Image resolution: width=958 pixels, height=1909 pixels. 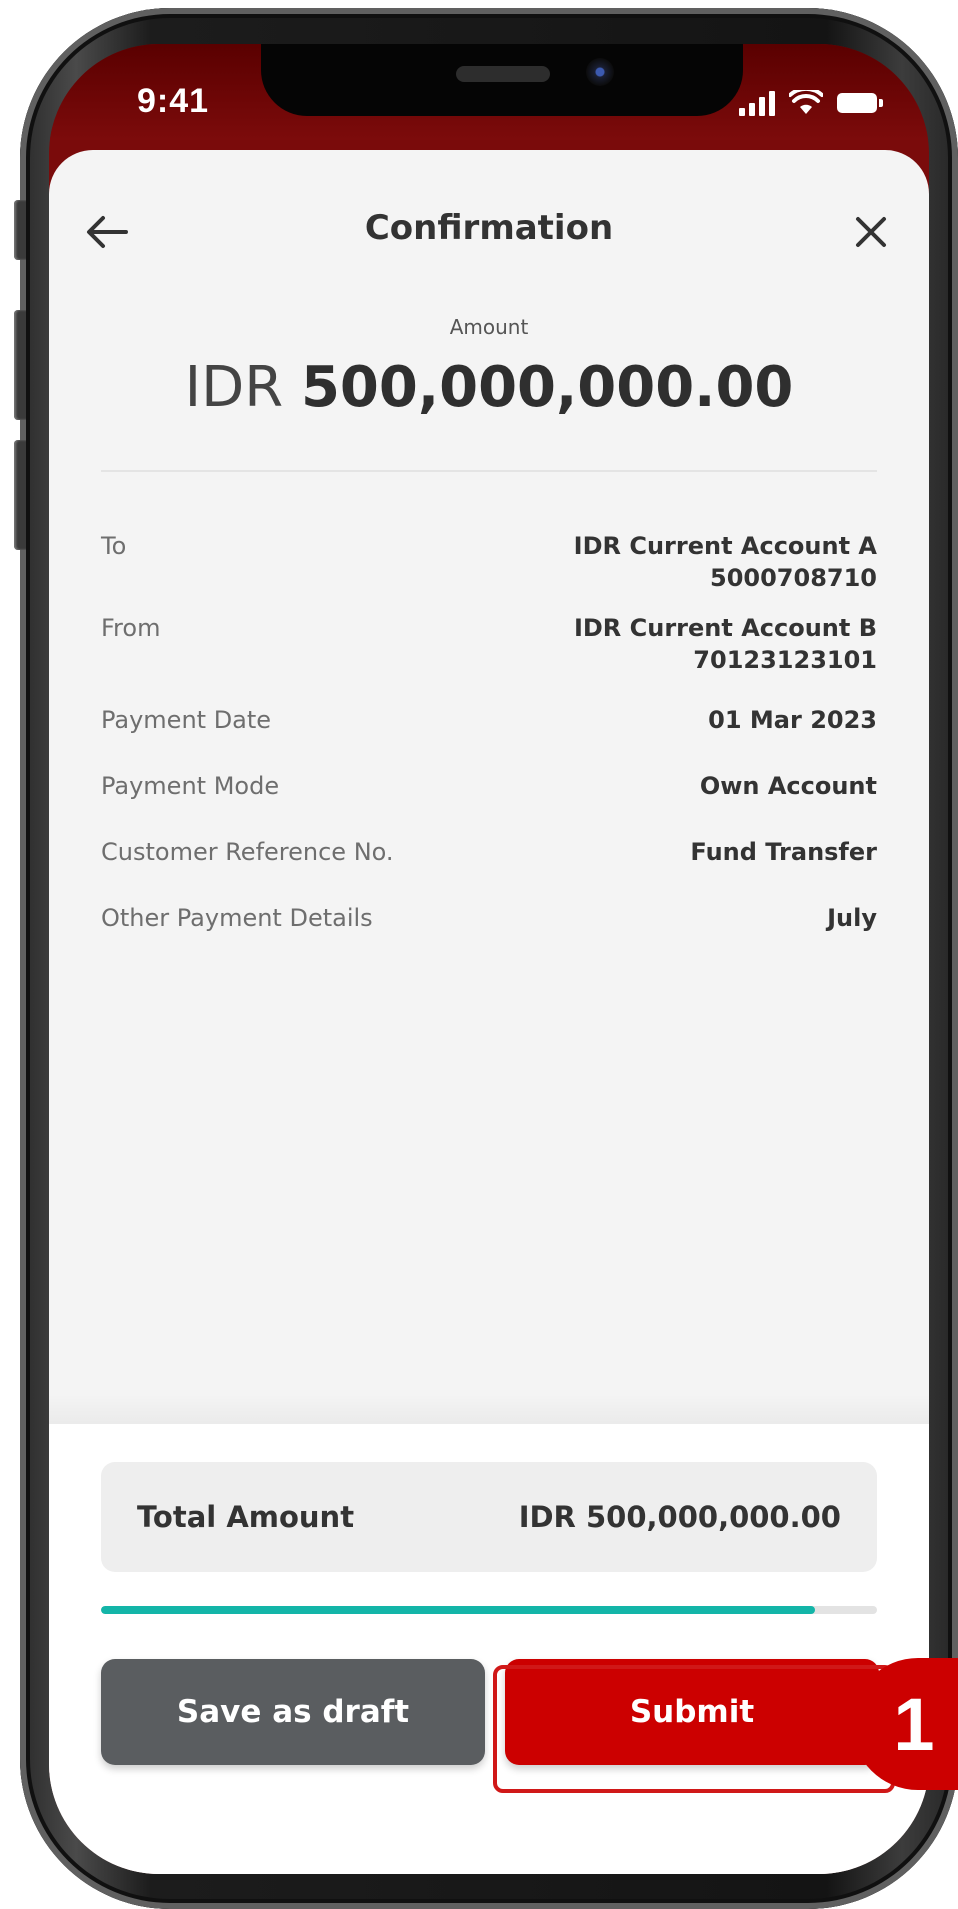 I want to click on detail-row-other-payment-details: Other Payment Details July, so click(x=489, y=918).